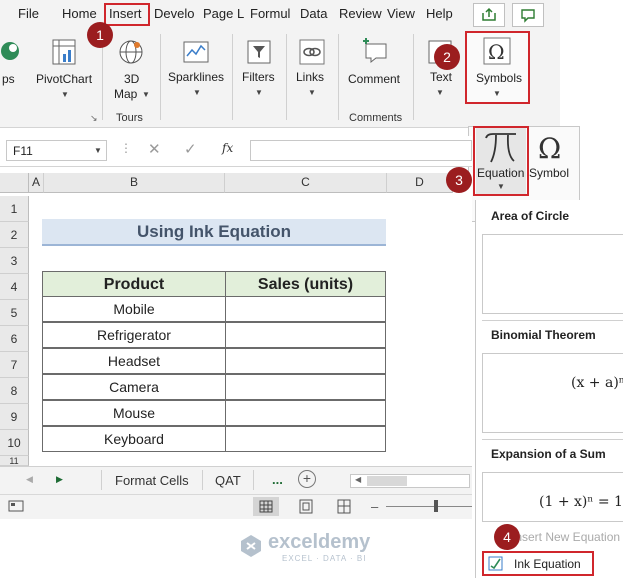  What do you see at coordinates (270, 13) in the screenshot?
I see `tab-formulas: Formul` at bounding box center [270, 13].